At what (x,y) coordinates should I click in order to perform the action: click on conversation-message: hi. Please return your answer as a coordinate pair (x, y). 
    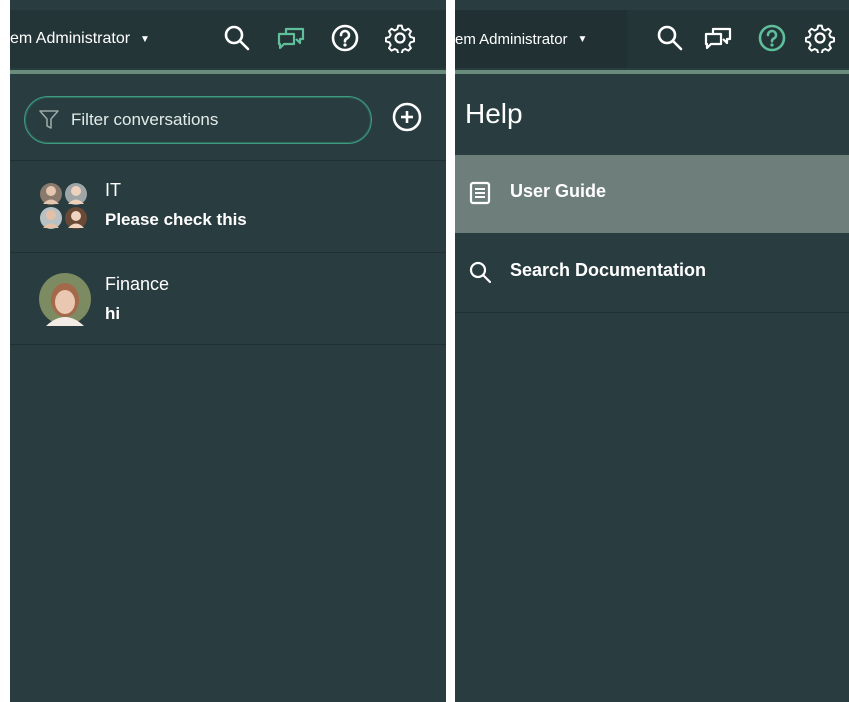
    Looking at the image, I should click on (113, 313).